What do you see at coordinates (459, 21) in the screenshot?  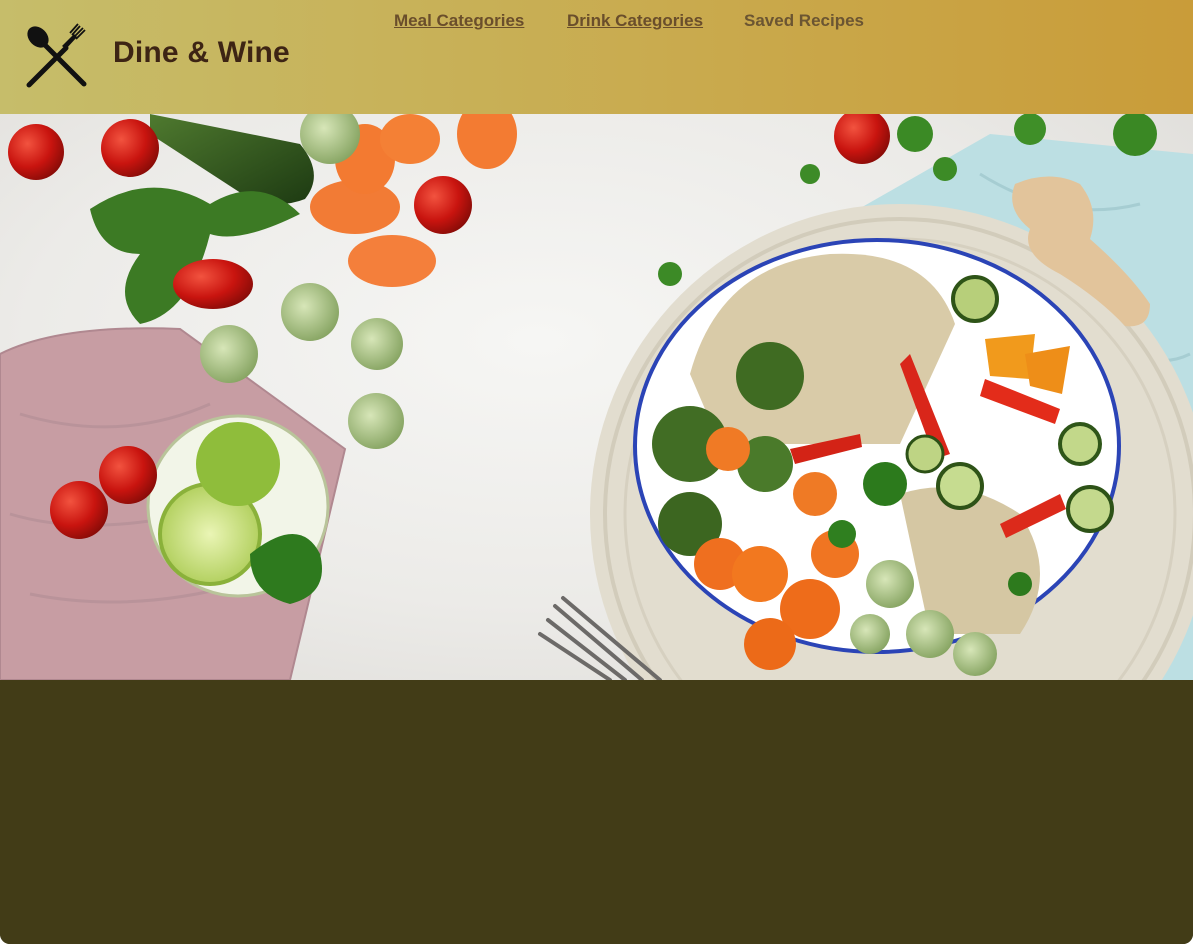 I see `nav-link-meal-categories: Meal Categories` at bounding box center [459, 21].